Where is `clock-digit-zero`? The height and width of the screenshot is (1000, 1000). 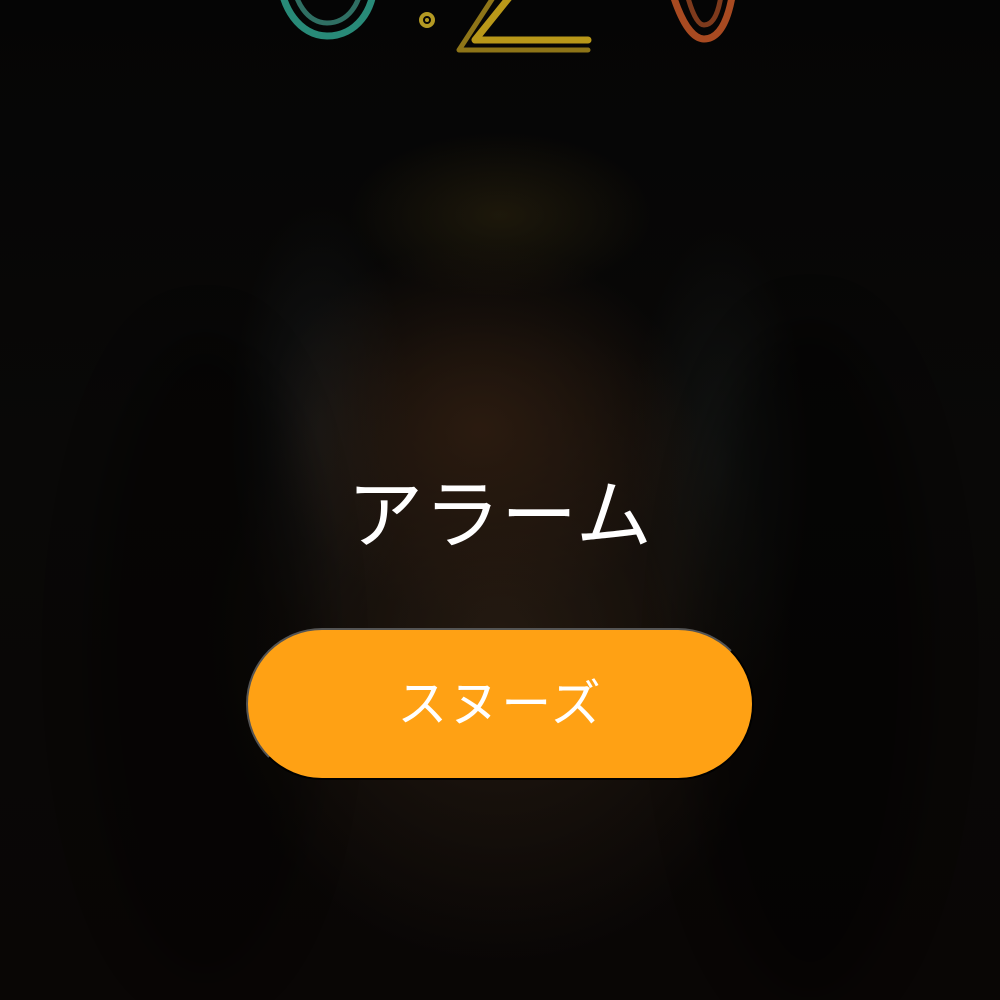
clock-digit-zero is located at coordinates (703, 21).